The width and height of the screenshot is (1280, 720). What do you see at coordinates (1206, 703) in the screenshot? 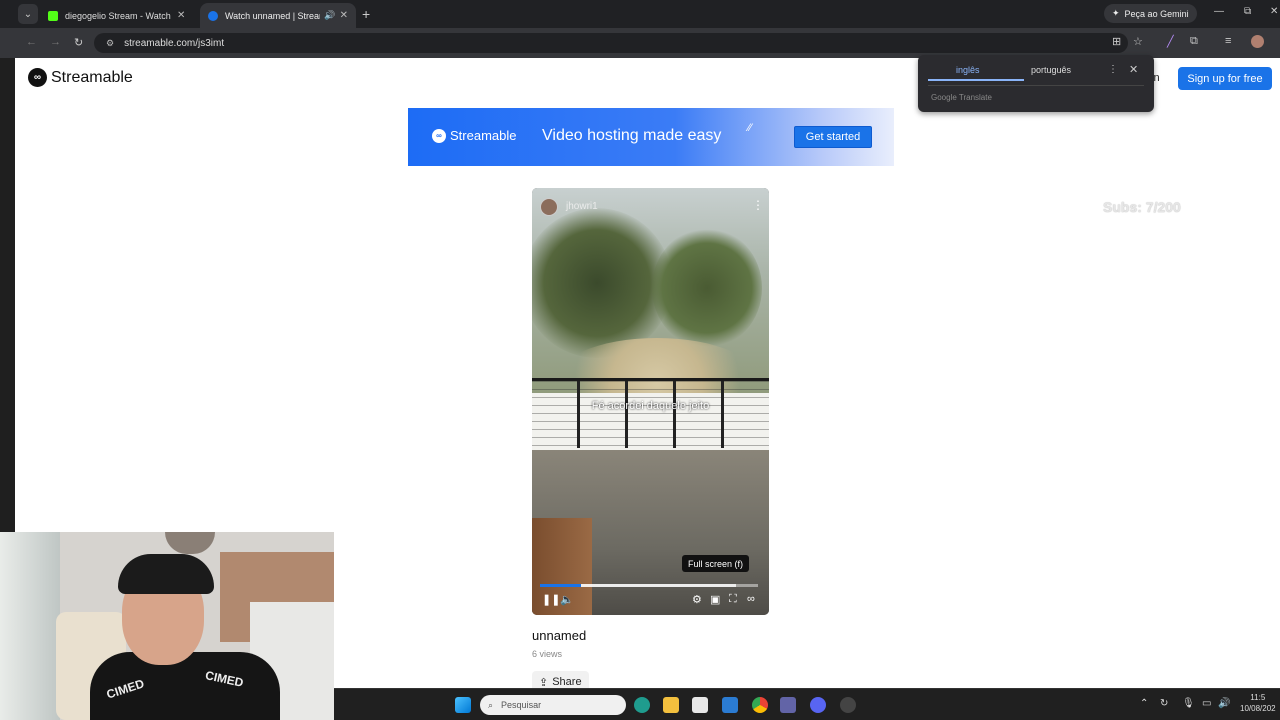
I see `display-icon: ▭` at bounding box center [1206, 703].